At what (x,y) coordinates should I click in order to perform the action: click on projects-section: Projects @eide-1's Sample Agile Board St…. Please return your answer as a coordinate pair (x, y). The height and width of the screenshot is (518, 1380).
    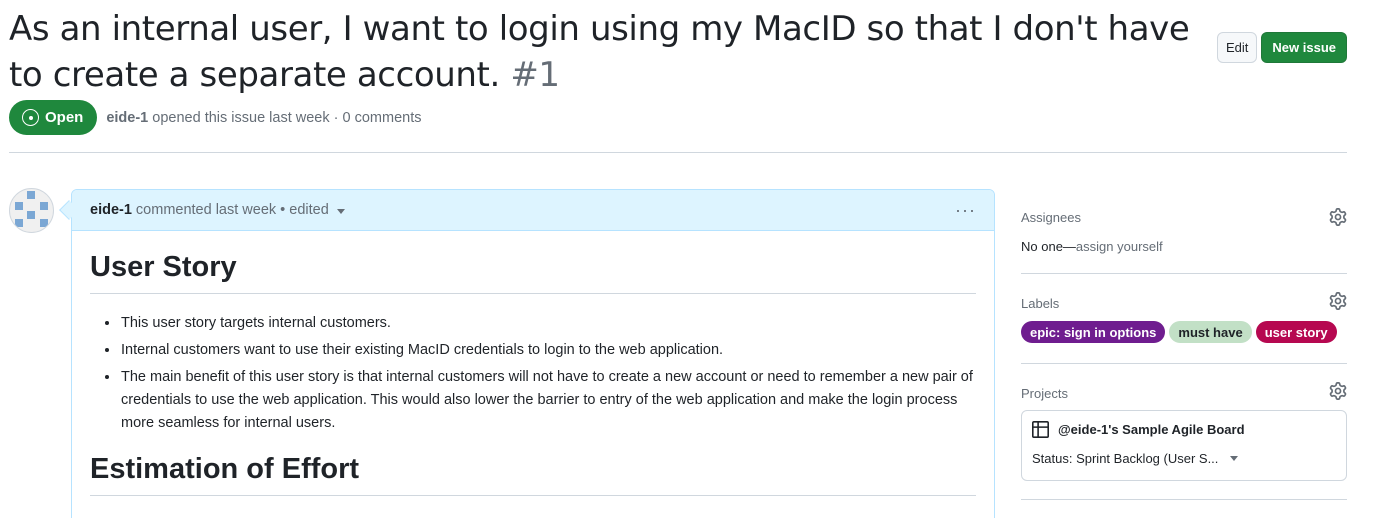
    Looking at the image, I should click on (1184, 432).